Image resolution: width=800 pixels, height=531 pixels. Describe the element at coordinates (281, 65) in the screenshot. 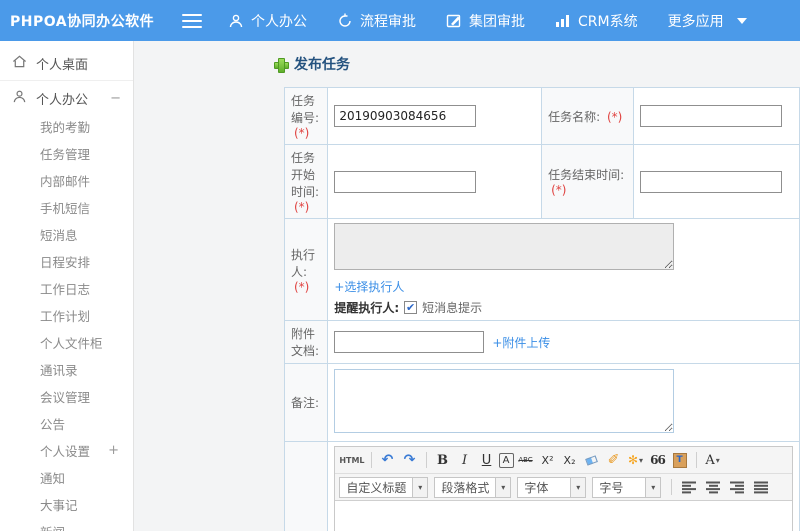

I see `plus-icon` at that location.